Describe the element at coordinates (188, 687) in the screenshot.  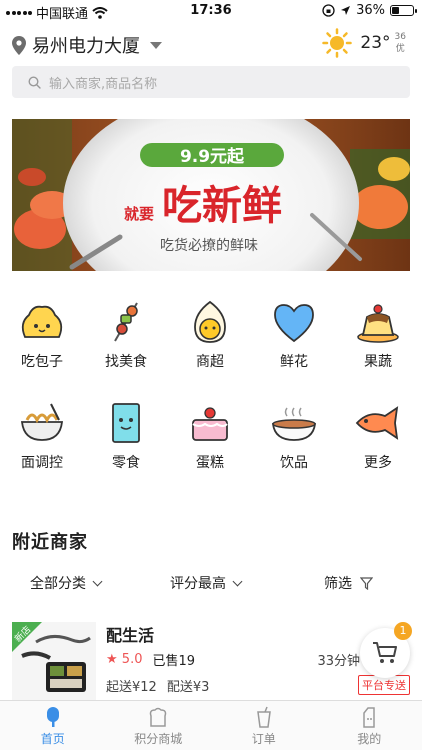
I see `shop-delivery-fee: 配送¥3` at that location.